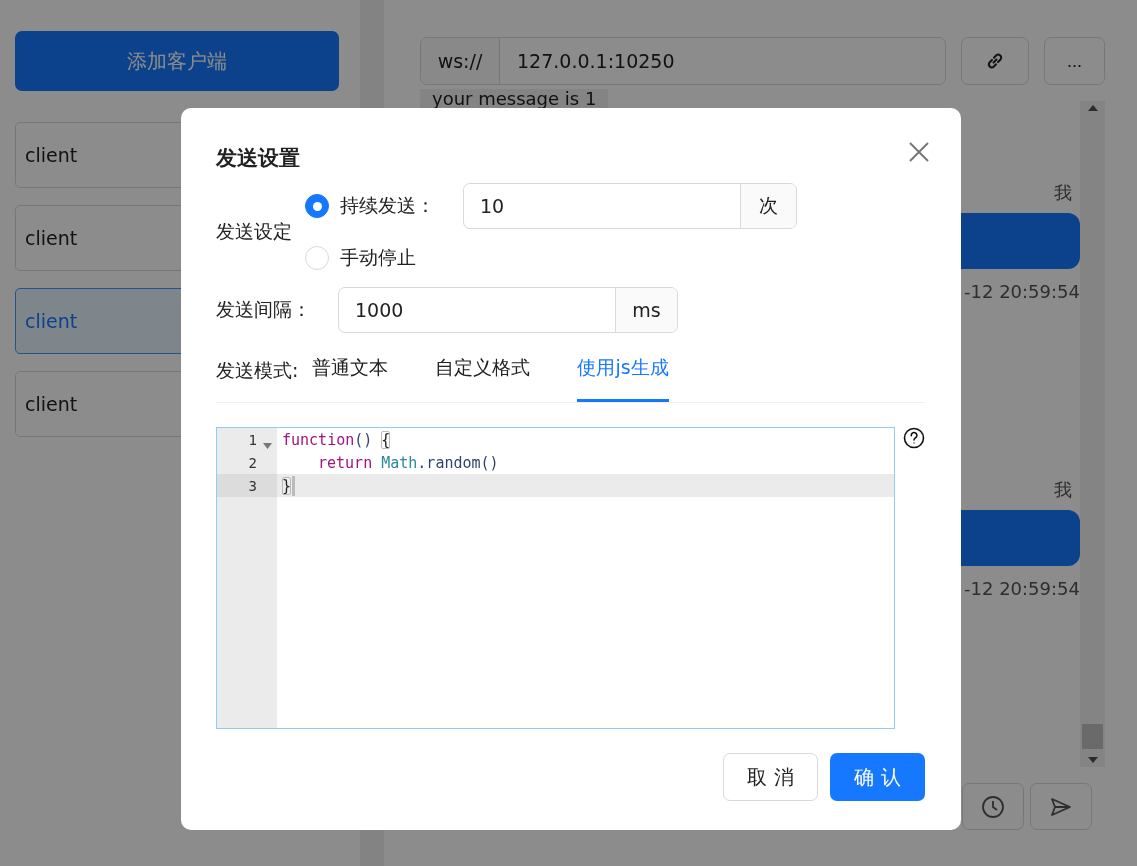 The image size is (1137, 866). I want to click on field-label: 发送间隔：, so click(263, 309).